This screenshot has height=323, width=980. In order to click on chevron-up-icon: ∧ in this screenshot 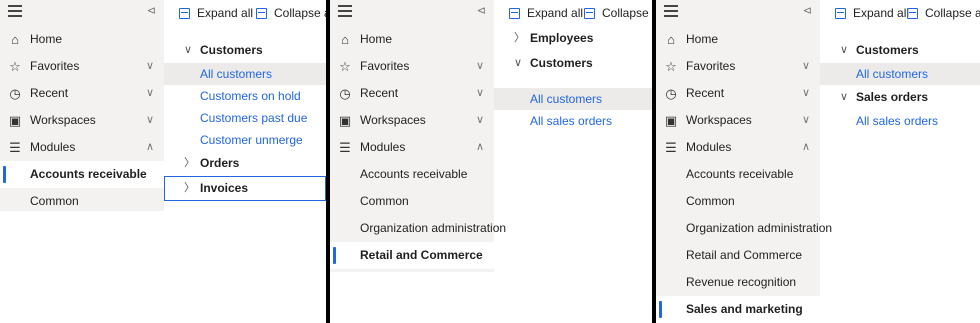, I will do `click(805, 147)`.